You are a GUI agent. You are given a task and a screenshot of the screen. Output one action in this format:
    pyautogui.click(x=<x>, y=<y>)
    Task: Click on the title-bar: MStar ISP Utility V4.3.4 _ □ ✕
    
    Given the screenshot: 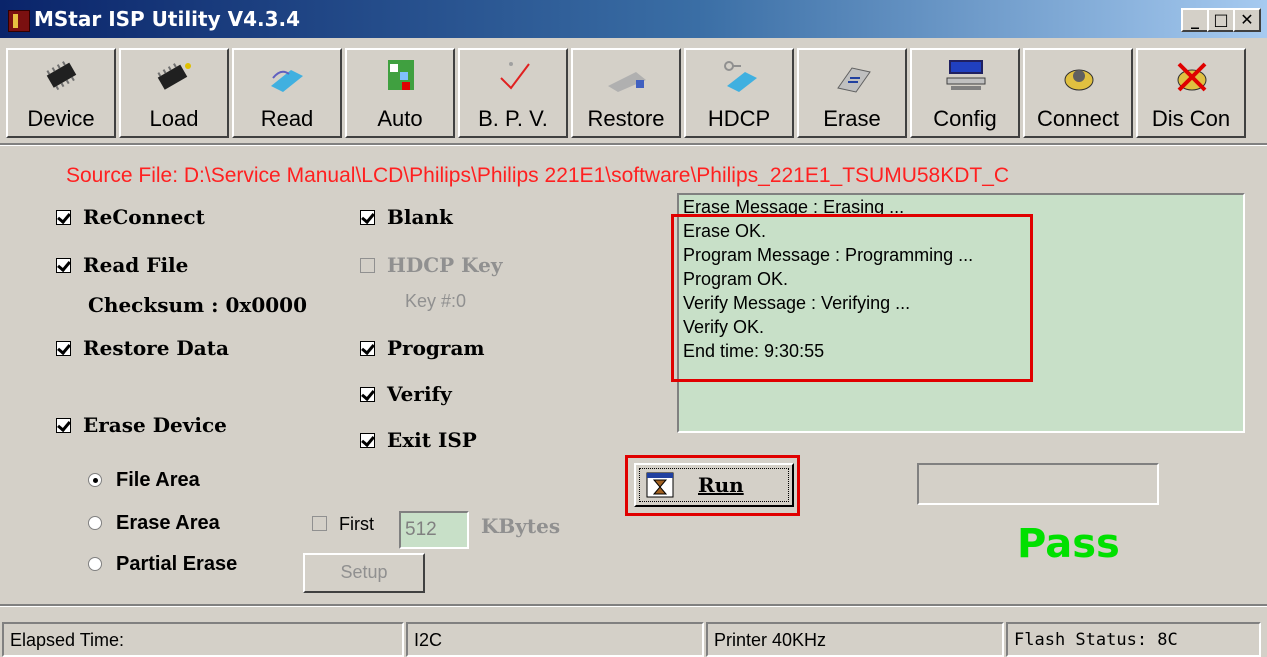 What is the action you would take?
    pyautogui.click(x=633, y=19)
    